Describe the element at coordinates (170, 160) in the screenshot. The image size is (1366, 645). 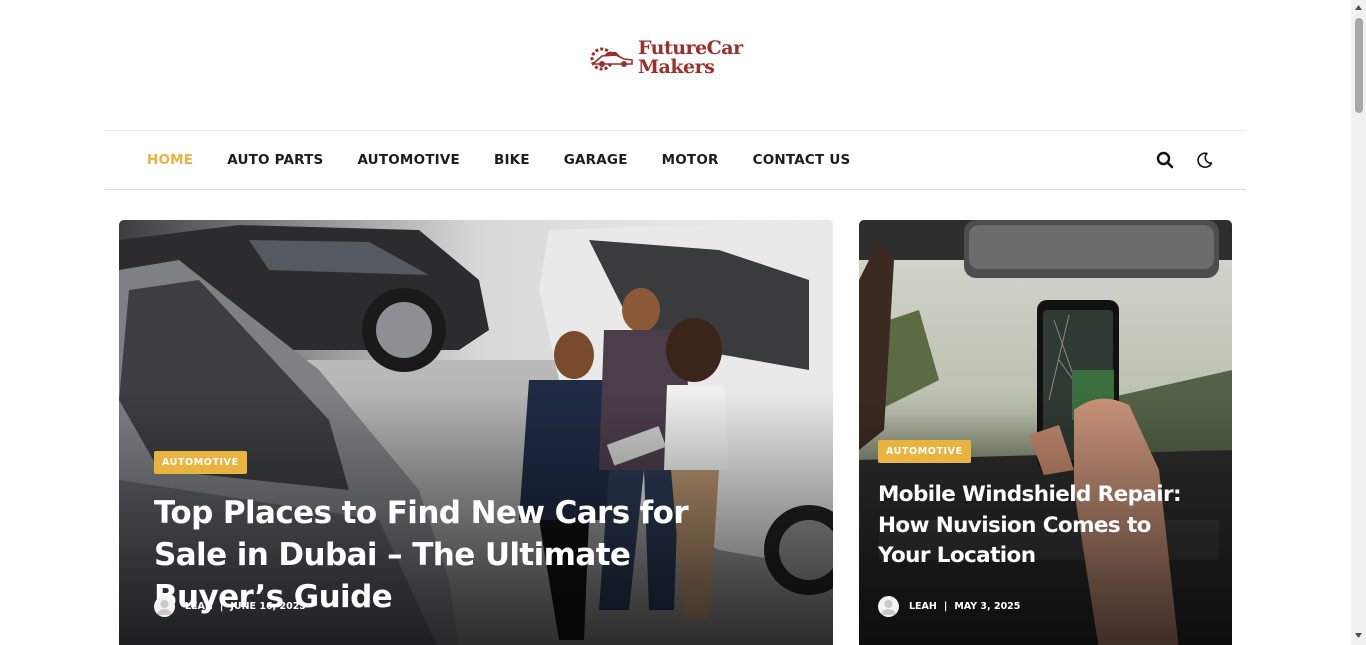
I see `nav-item-home: HOME` at that location.